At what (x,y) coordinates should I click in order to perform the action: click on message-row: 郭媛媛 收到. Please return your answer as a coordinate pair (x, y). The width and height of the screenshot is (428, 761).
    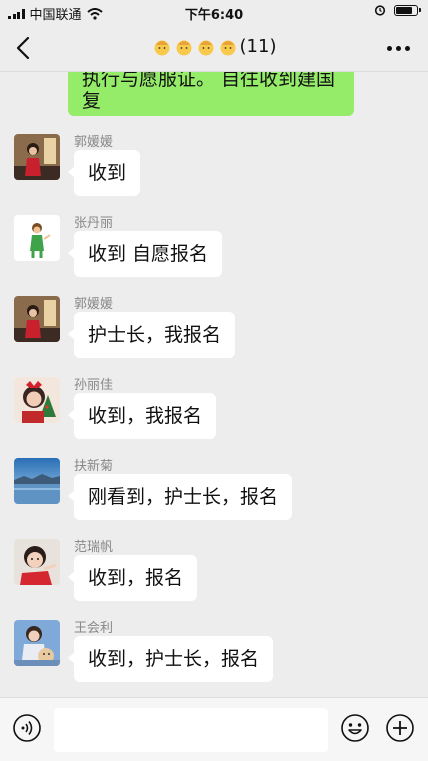
    Looking at the image, I should click on (214, 174).